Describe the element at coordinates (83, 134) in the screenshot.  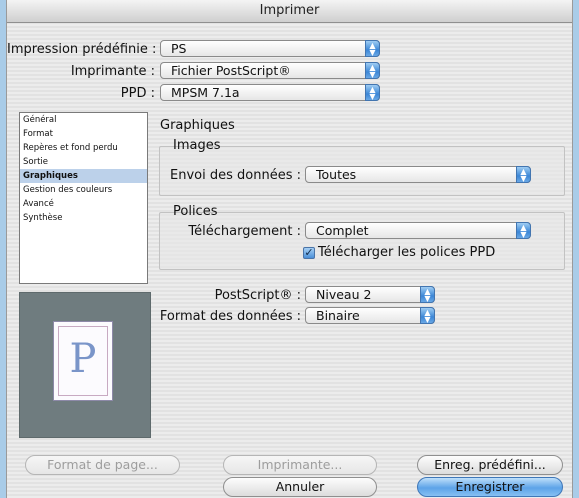
I see `section-item-format: Format` at that location.